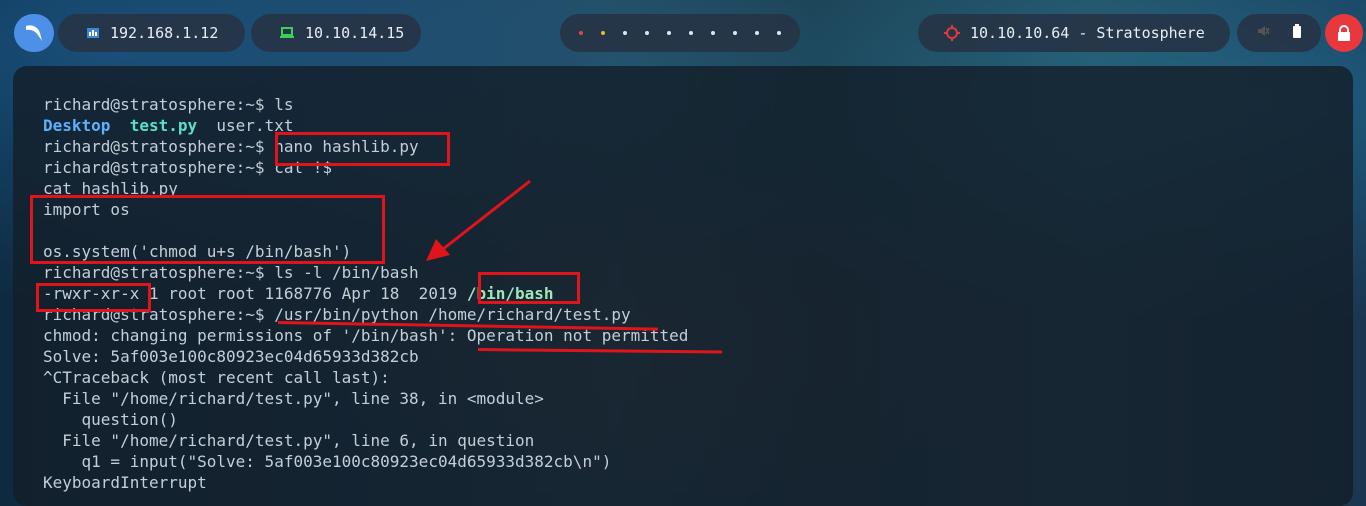 The width and height of the screenshot is (1366, 506). I want to click on vpn-ip-text: 10.10.14.15, so click(355, 33).